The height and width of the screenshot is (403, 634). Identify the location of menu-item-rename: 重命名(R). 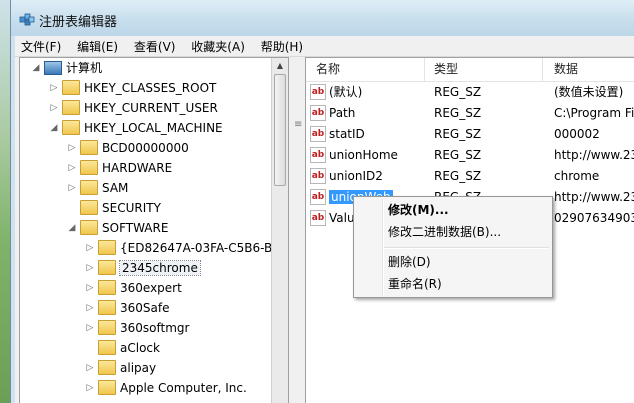
(415, 284).